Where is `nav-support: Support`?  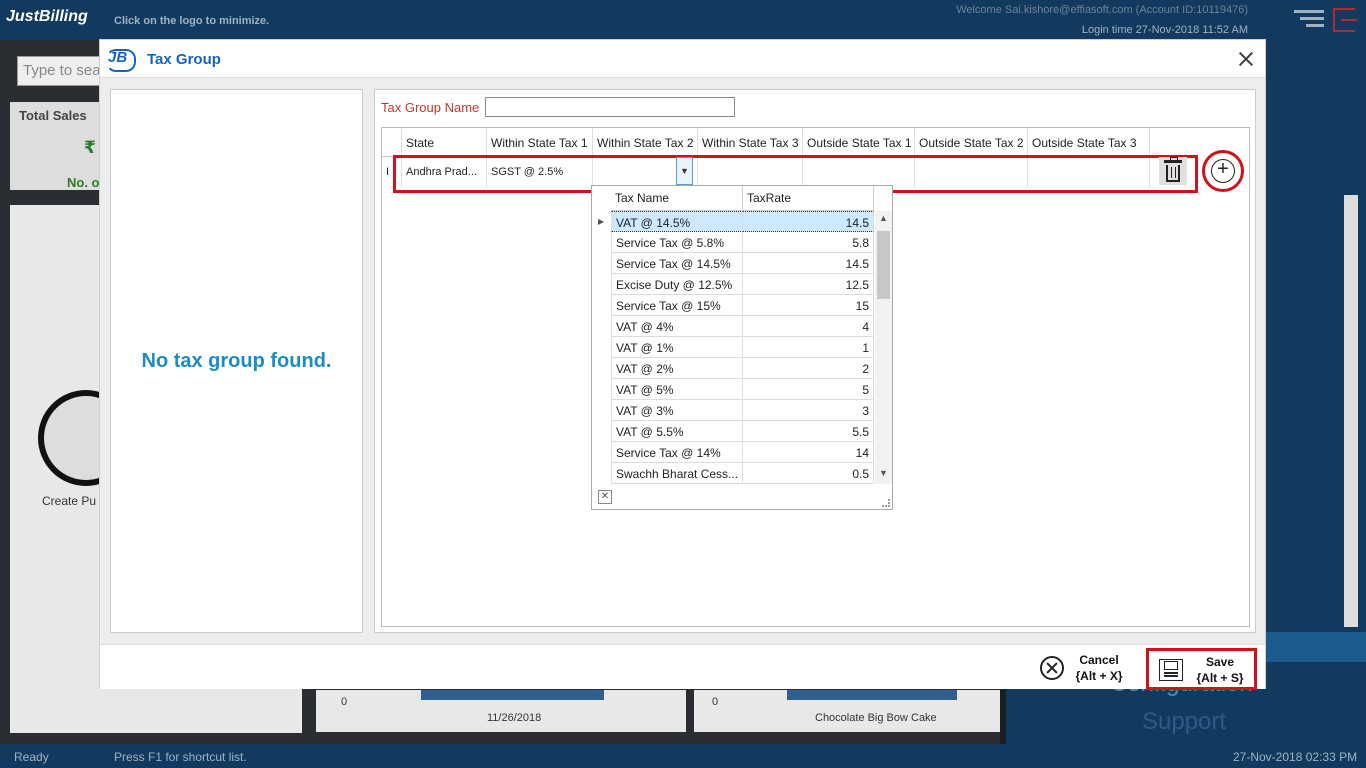 nav-support: Support is located at coordinates (1184, 722).